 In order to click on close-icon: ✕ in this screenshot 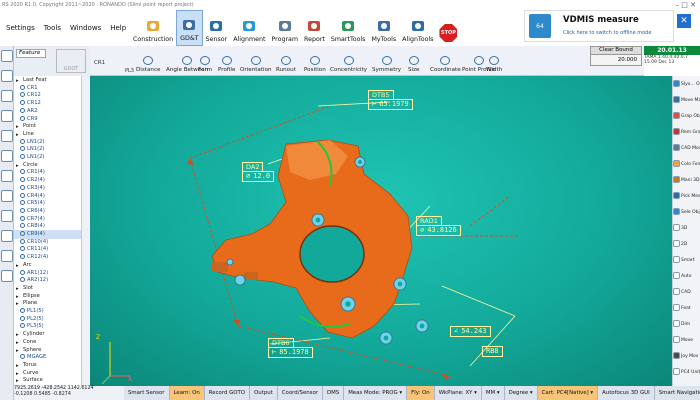, I will do `click(684, 21)`.